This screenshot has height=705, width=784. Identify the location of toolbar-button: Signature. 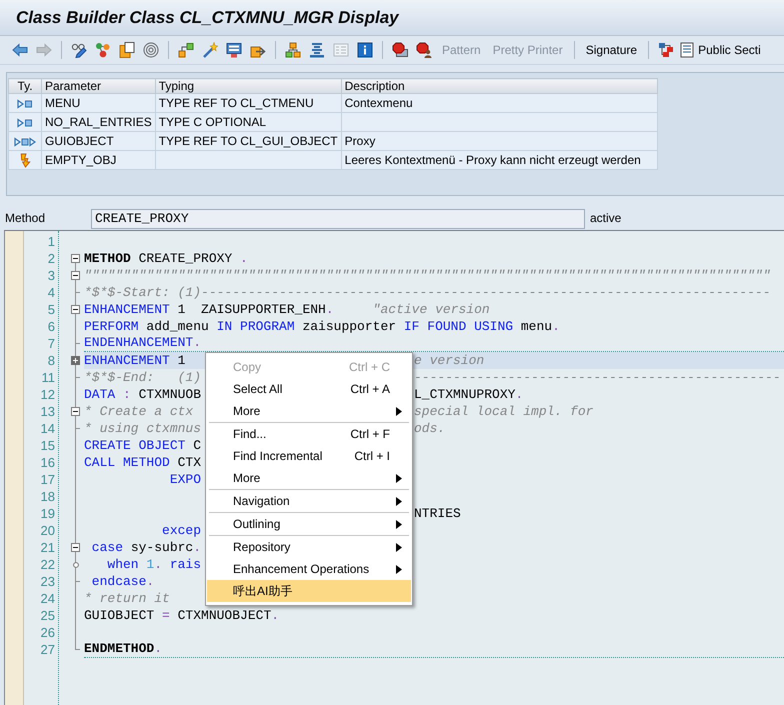
(611, 50).